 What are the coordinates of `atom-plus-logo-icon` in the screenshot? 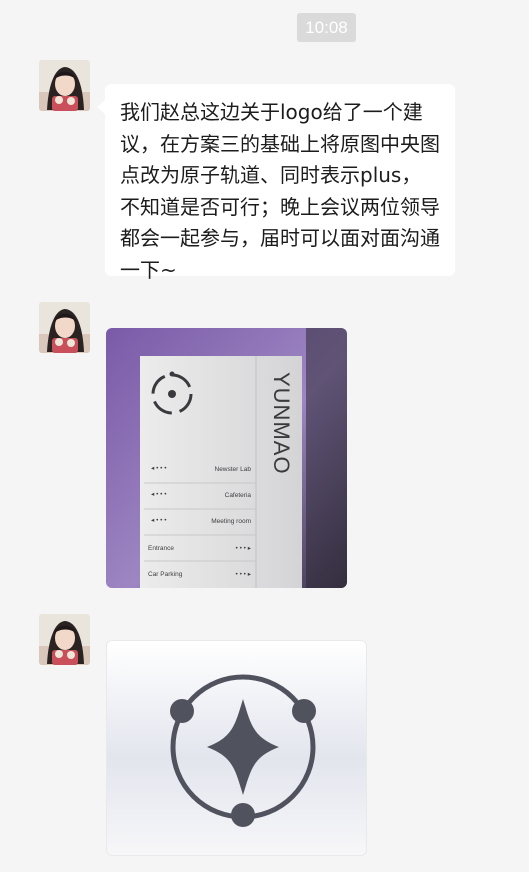 It's located at (236, 748).